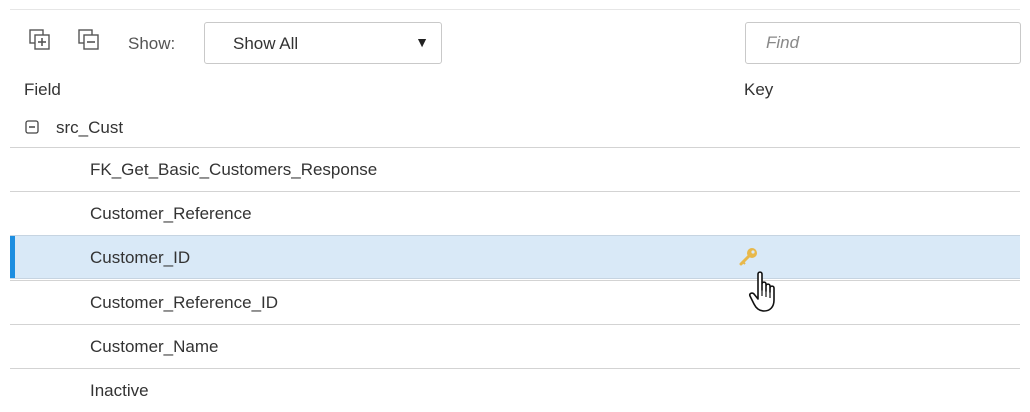 Image resolution: width=1030 pixels, height=412 pixels. Describe the element at coordinates (89, 40) in the screenshot. I see `collapse-all-icon` at that location.